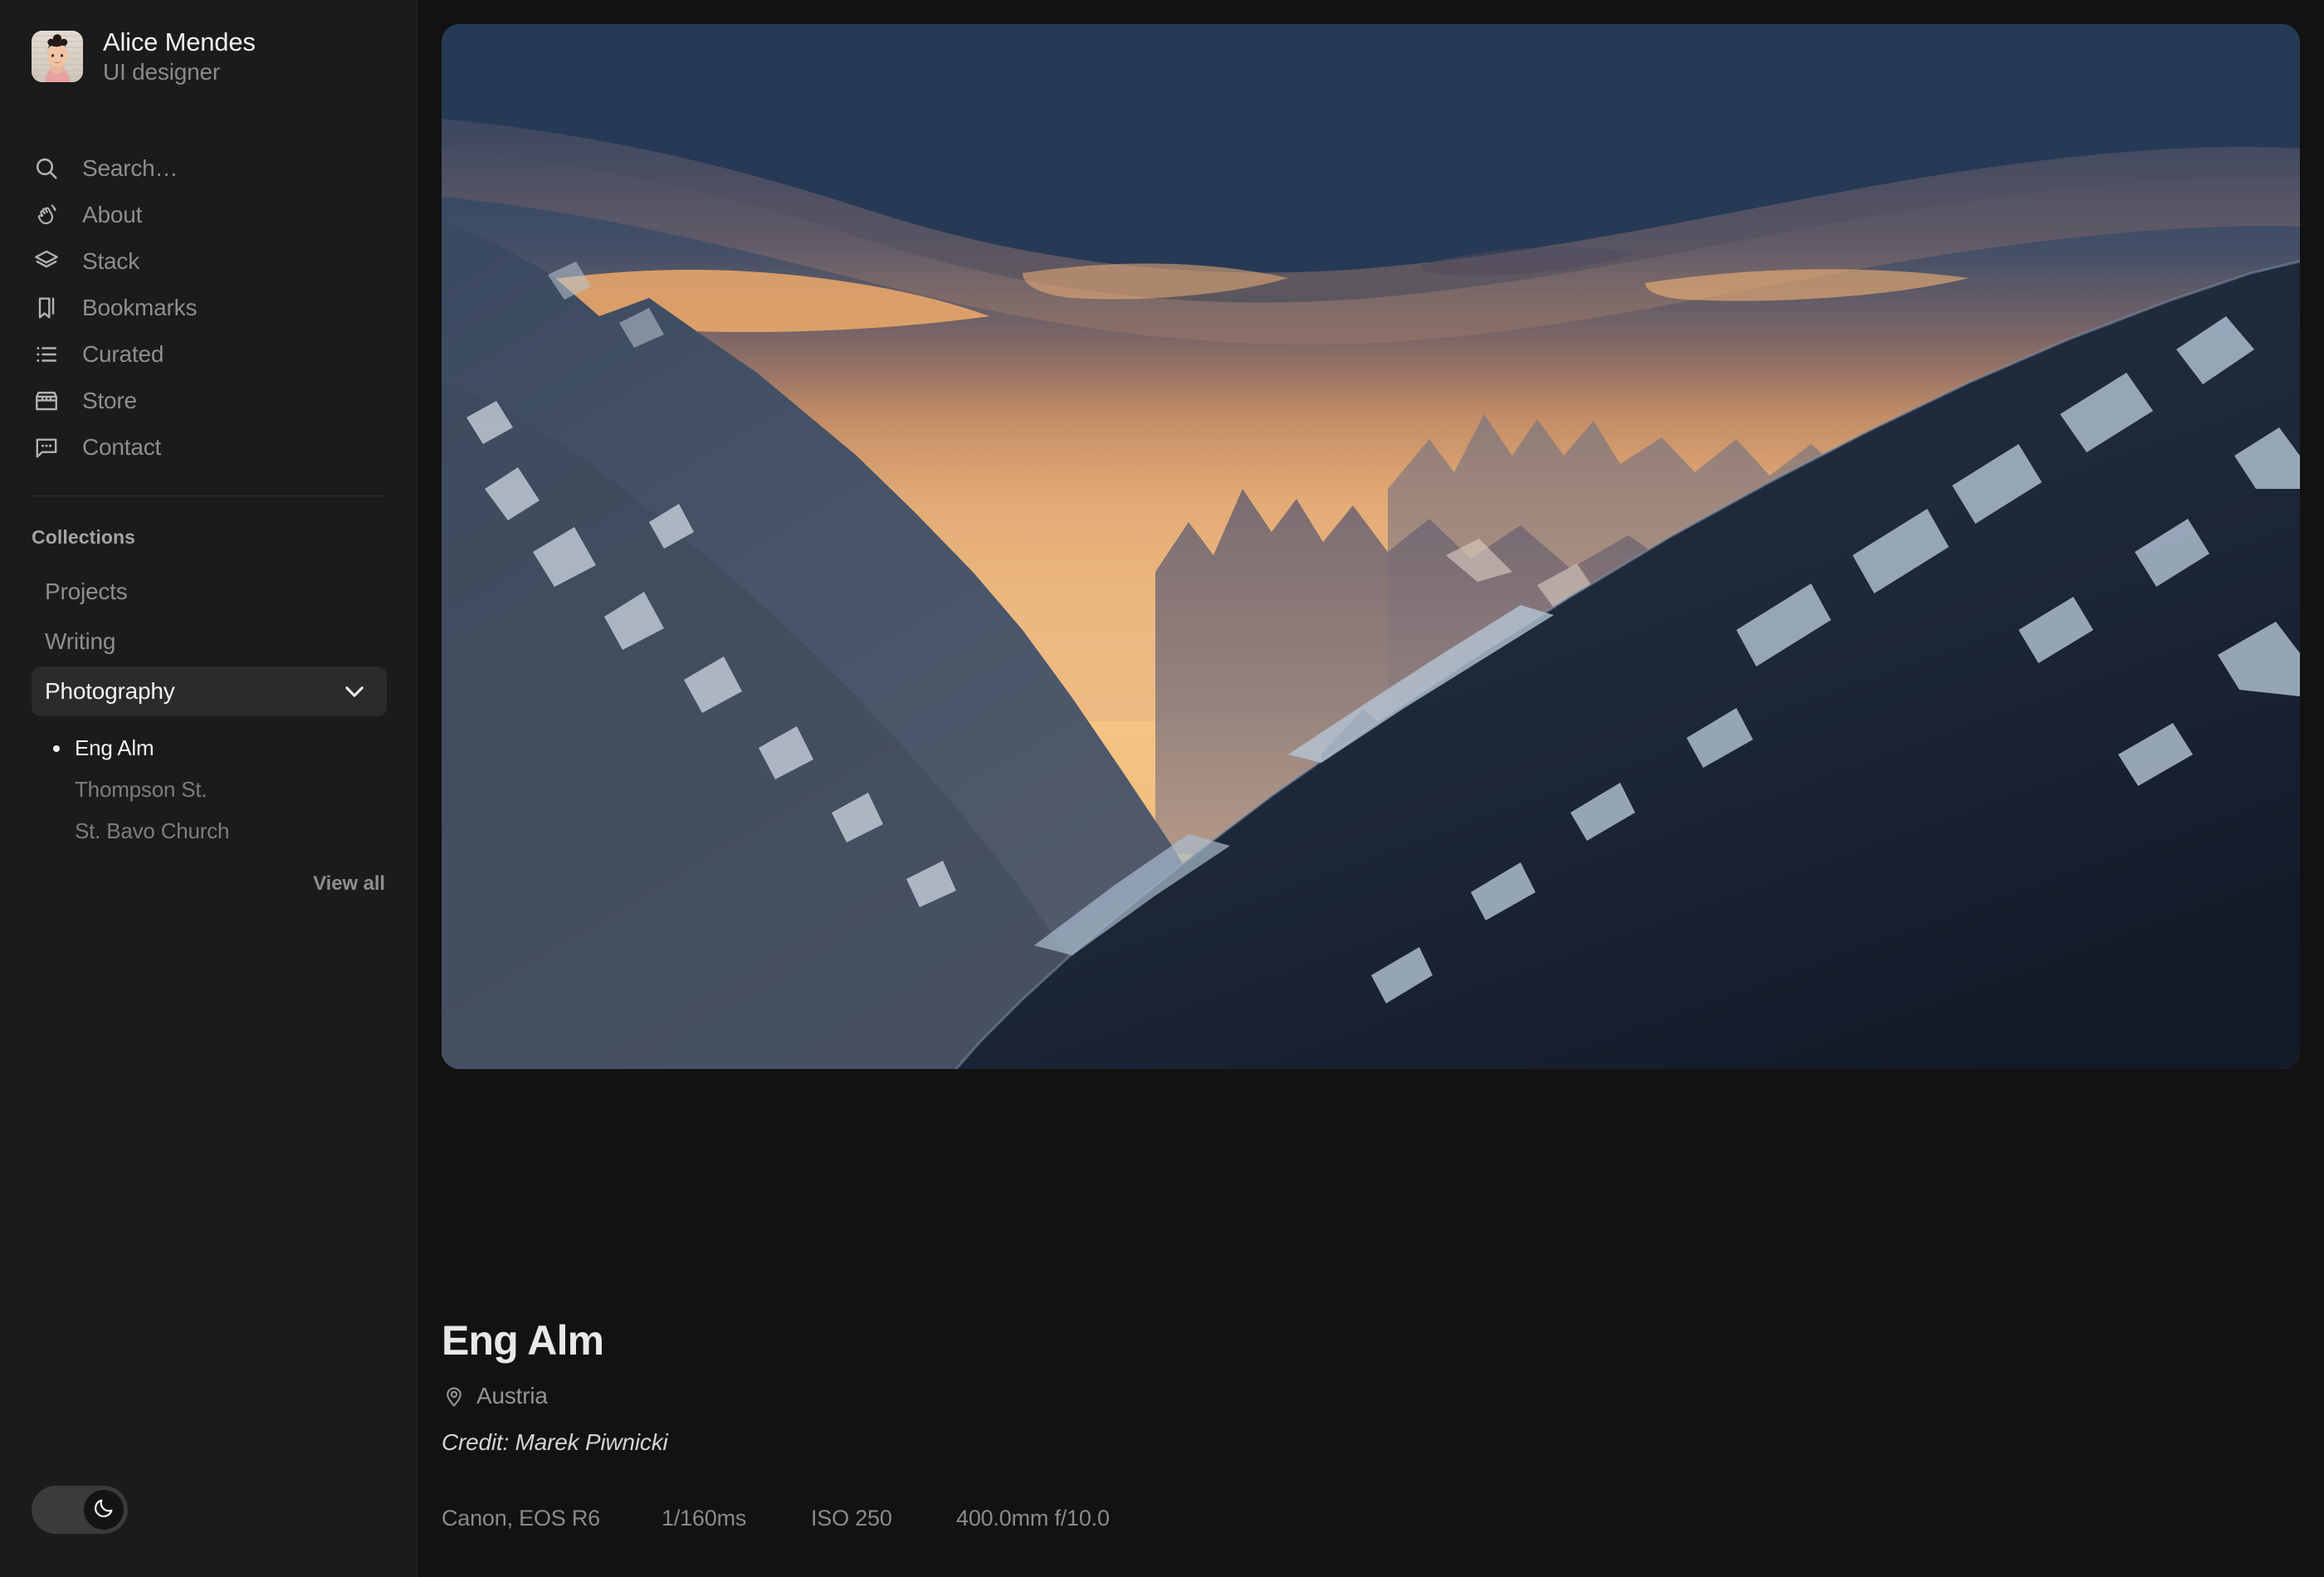 The image size is (2324, 1577). I want to click on collection-label-photography: Photography, so click(110, 690).